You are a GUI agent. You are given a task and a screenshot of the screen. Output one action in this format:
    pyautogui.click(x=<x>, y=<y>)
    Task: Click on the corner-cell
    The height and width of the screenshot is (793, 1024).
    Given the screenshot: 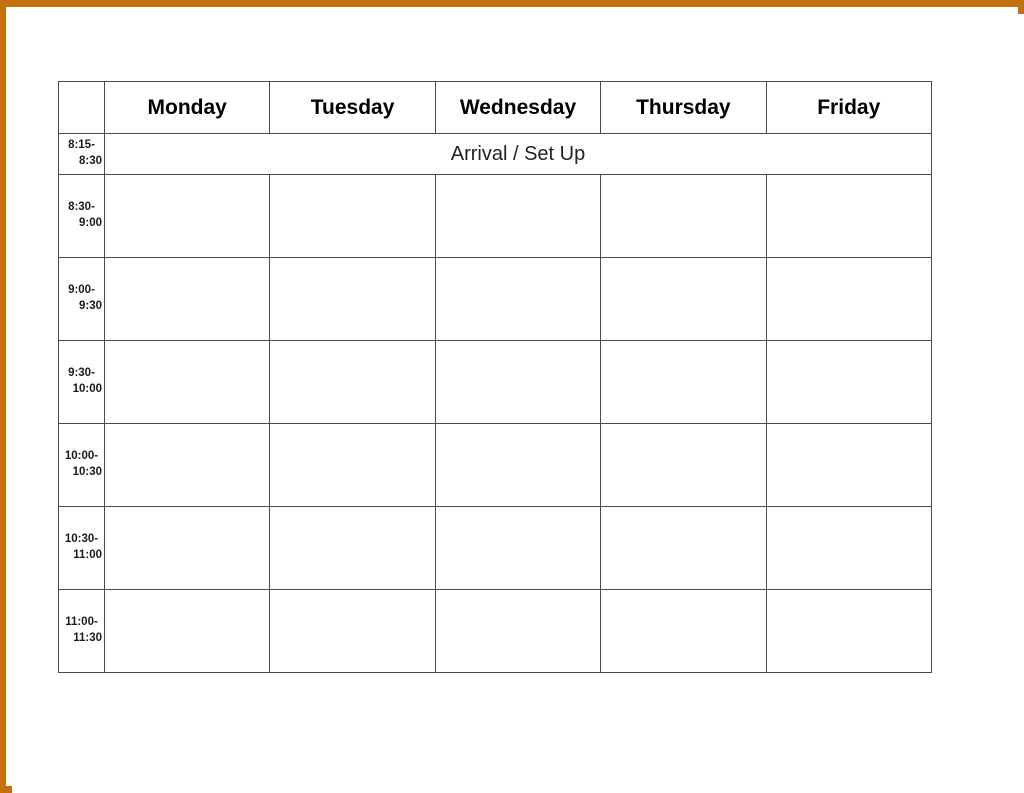 What is the action you would take?
    pyautogui.click(x=81, y=107)
    